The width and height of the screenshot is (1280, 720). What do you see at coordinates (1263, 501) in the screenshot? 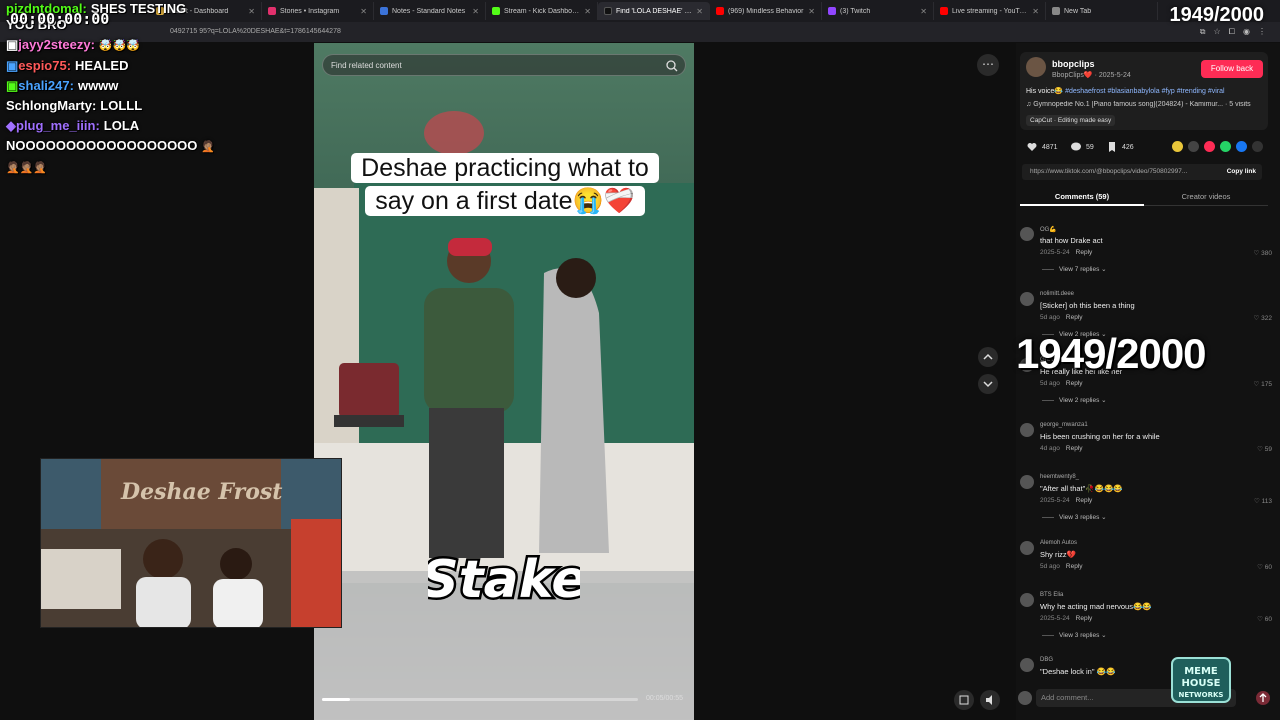
I see `comment-likes: ♡ 113` at bounding box center [1263, 501].